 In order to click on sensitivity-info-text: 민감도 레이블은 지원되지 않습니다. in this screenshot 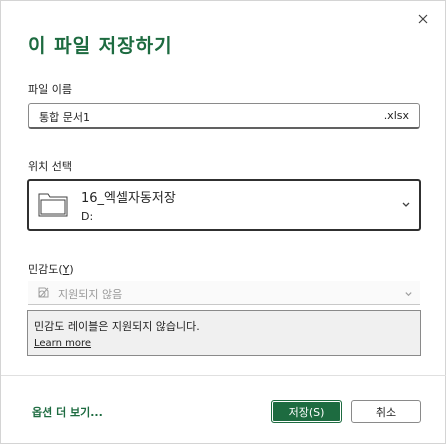, I will do `click(117, 326)`.